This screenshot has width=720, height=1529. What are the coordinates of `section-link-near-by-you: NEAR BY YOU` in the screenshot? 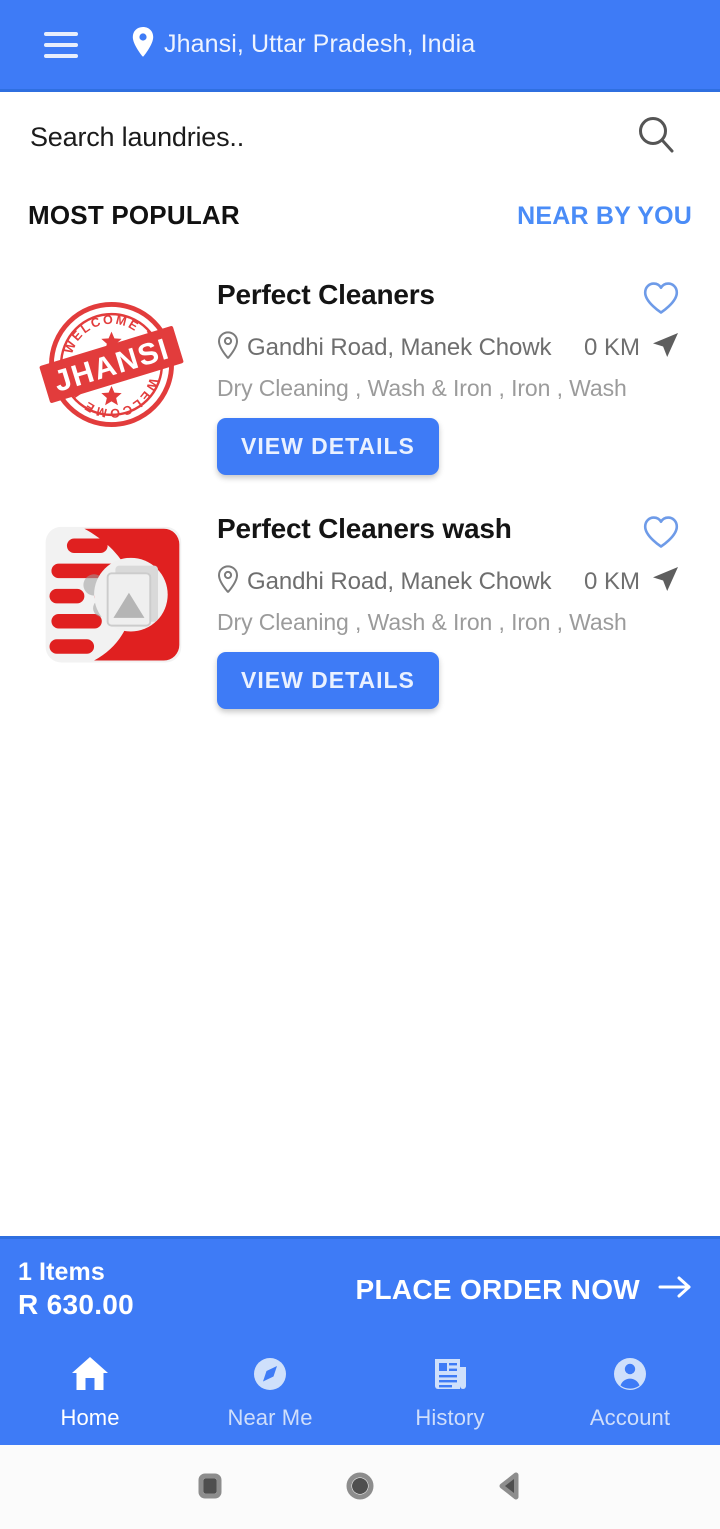 It's located at (604, 216).